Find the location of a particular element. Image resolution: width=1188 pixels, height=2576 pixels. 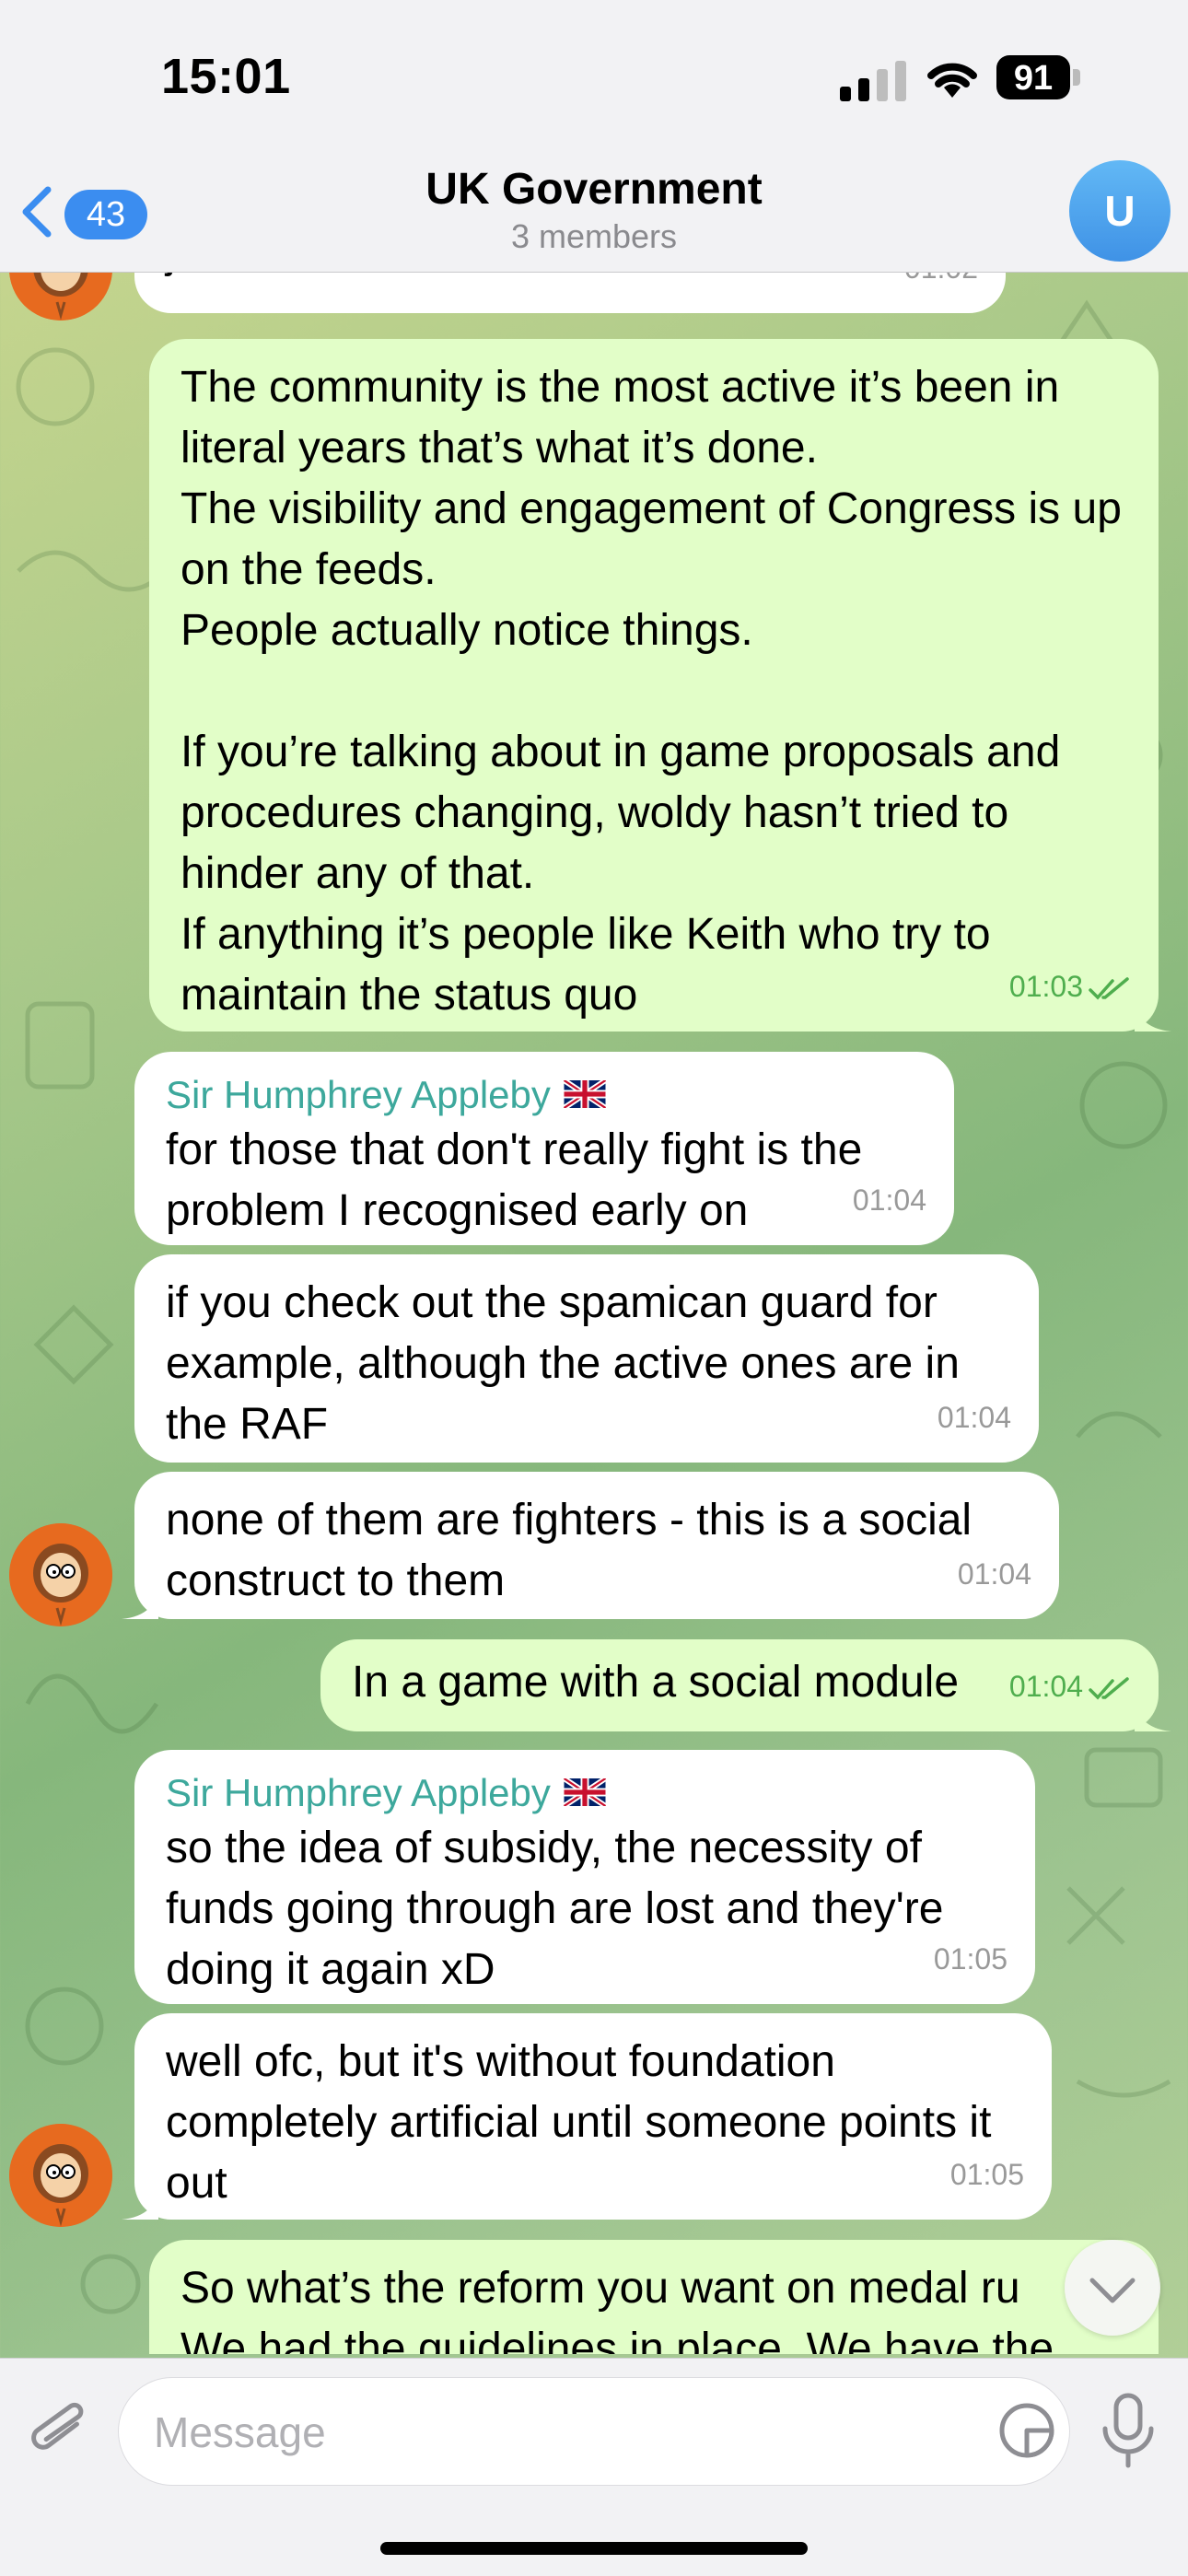

chat-header: 43 UK Government 3 members U is located at coordinates (594, 215).